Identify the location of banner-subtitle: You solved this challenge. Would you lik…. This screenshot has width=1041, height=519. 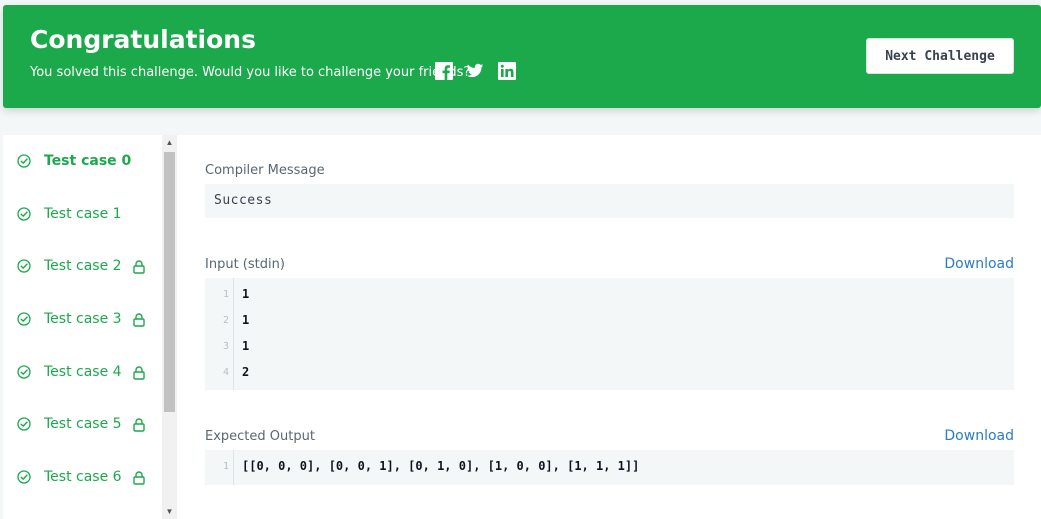
(250, 72).